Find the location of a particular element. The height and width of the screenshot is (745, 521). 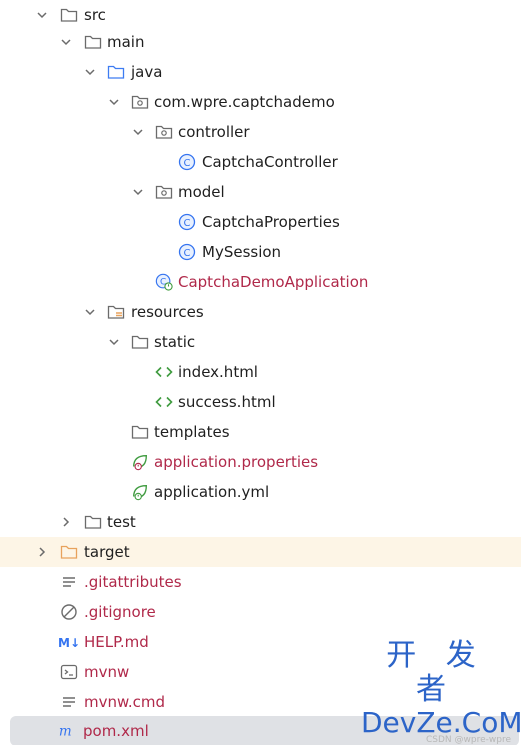

svg-text: M↓ is located at coordinates (69, 642).